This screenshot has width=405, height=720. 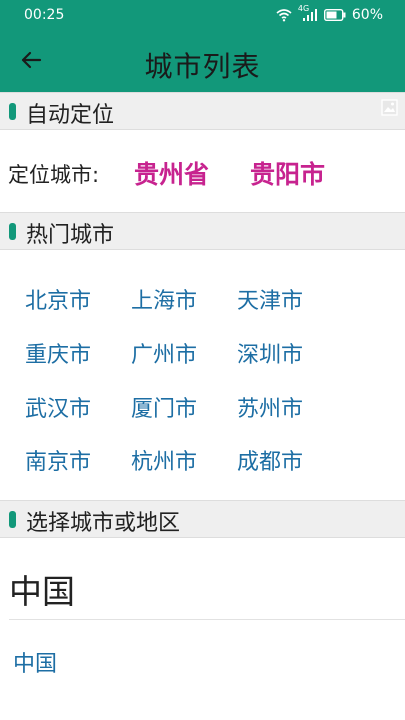 I want to click on location-row: 定位城市: 贵州省 贵阳市, so click(x=202, y=171).